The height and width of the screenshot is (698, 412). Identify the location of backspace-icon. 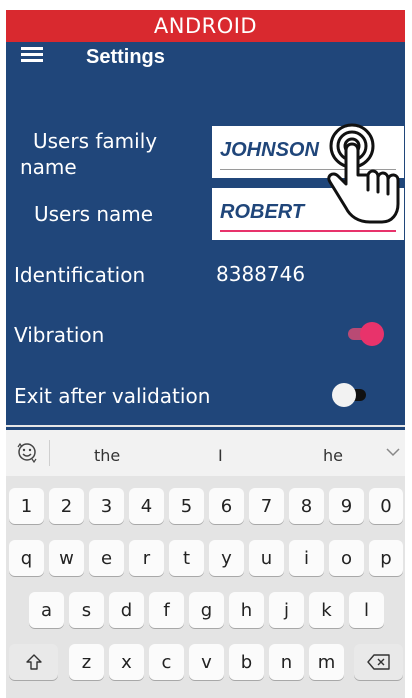
(378, 662).